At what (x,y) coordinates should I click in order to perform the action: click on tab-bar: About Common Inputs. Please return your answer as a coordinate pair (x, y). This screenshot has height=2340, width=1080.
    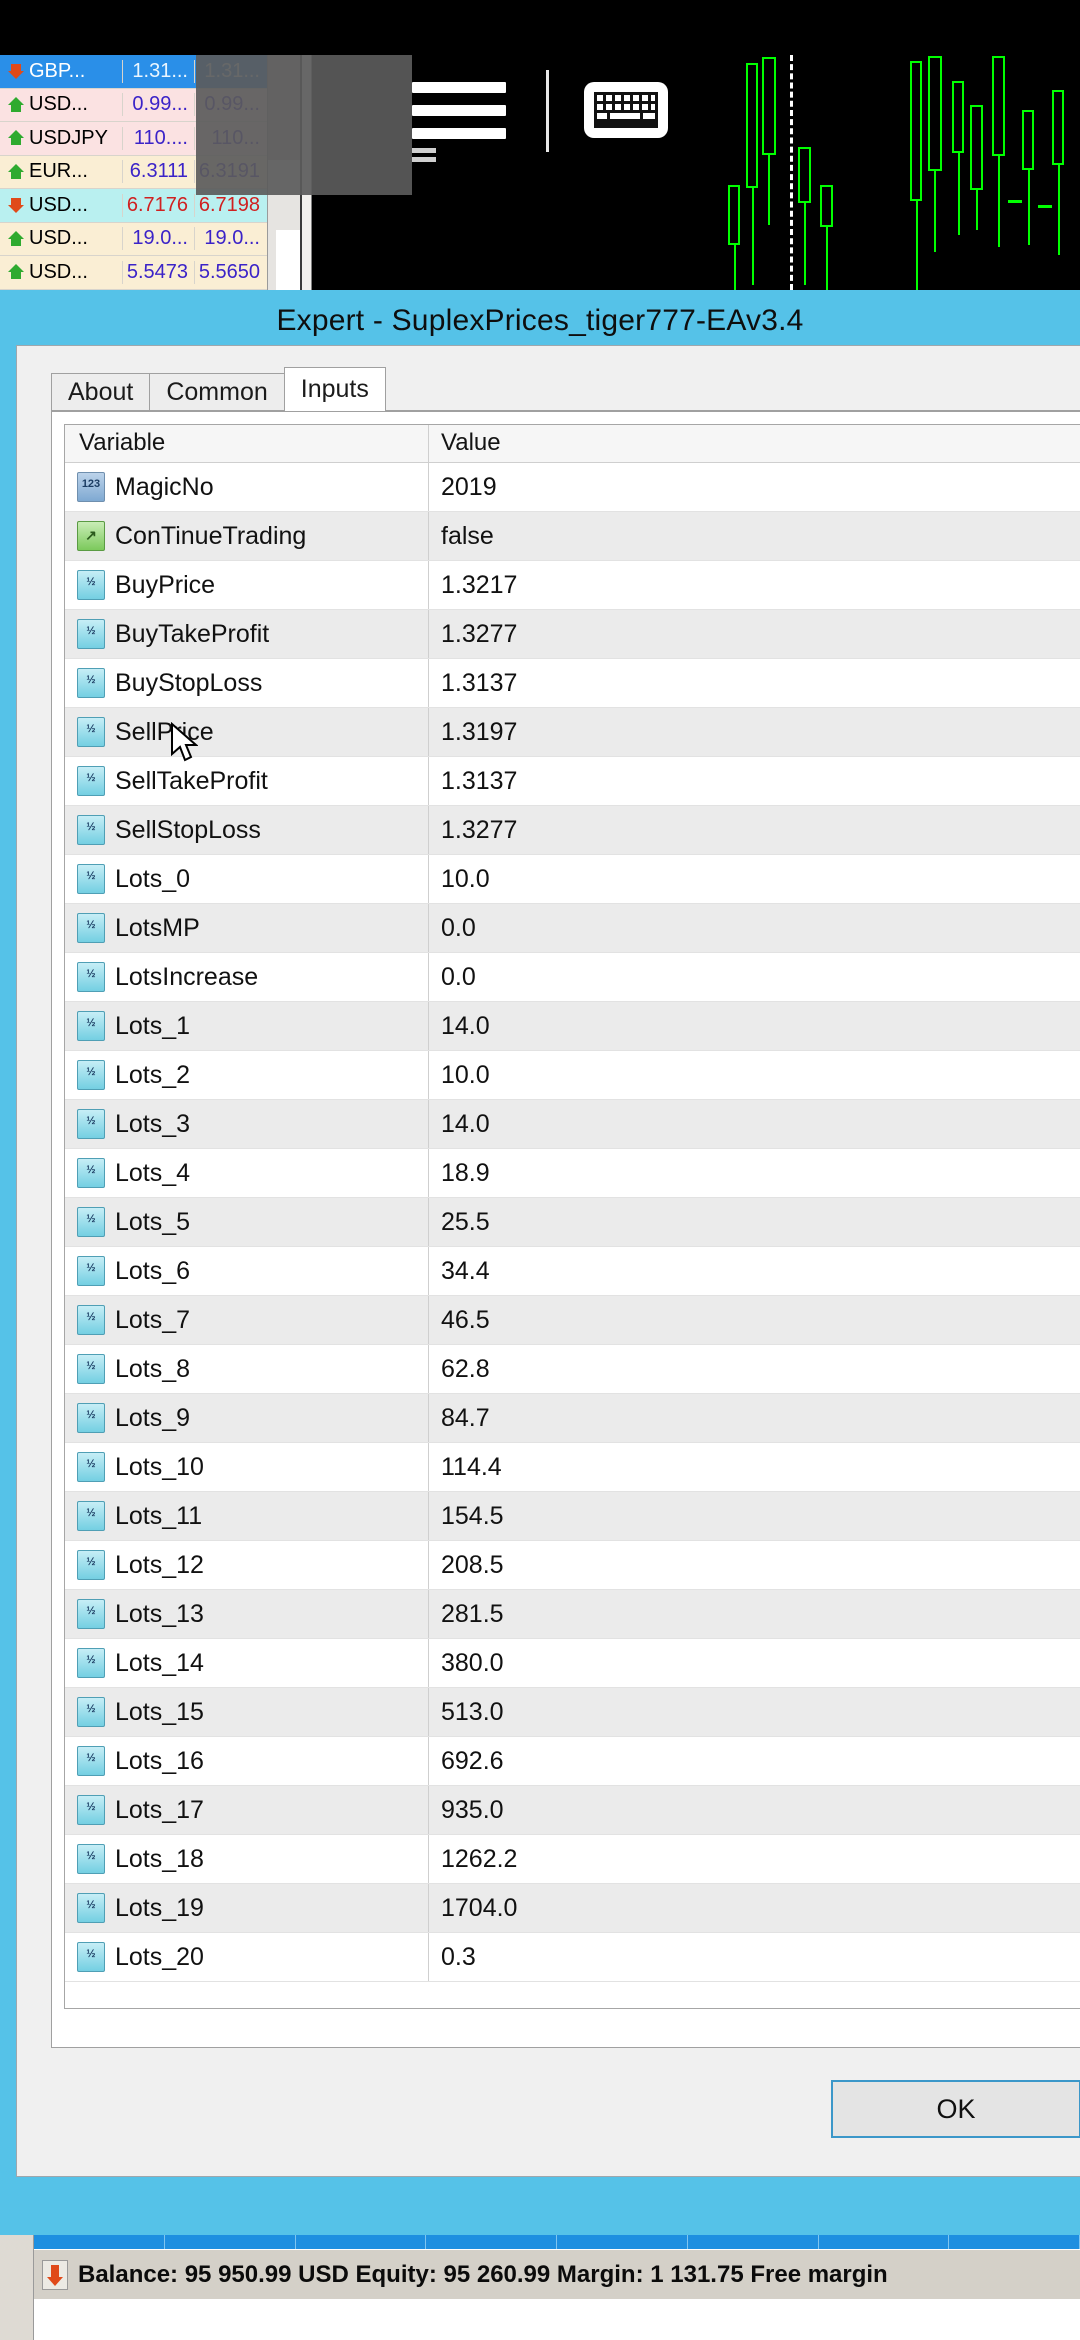
    Looking at the image, I should click on (218, 389).